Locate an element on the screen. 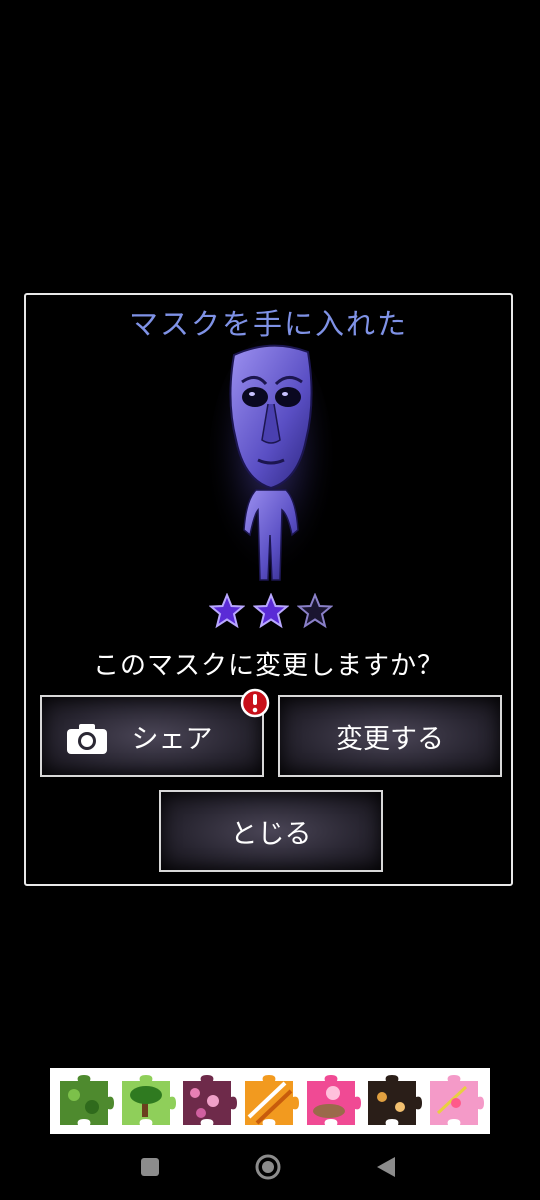 The image size is (540, 1200). puzzle-piece-bonsai-icon is located at coordinates (148, 1100).